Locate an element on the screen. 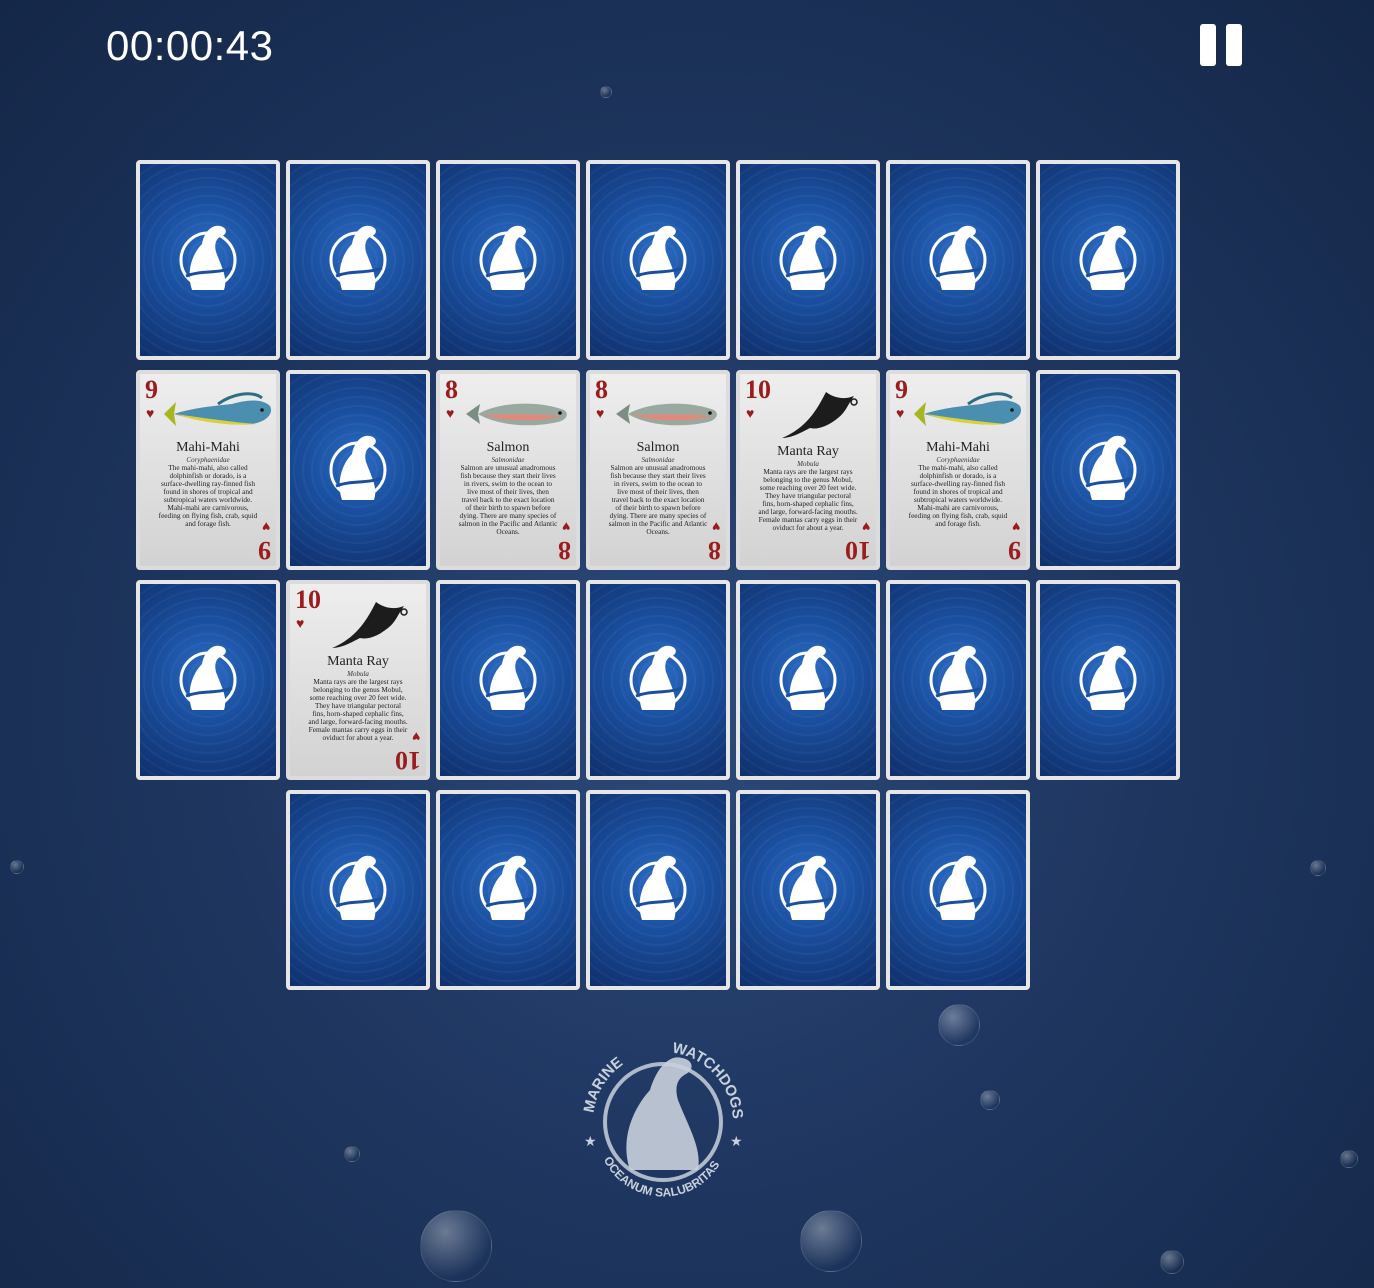 The image size is (1374, 1288). svg-text: WATCHDOGS is located at coordinates (708, 1080).